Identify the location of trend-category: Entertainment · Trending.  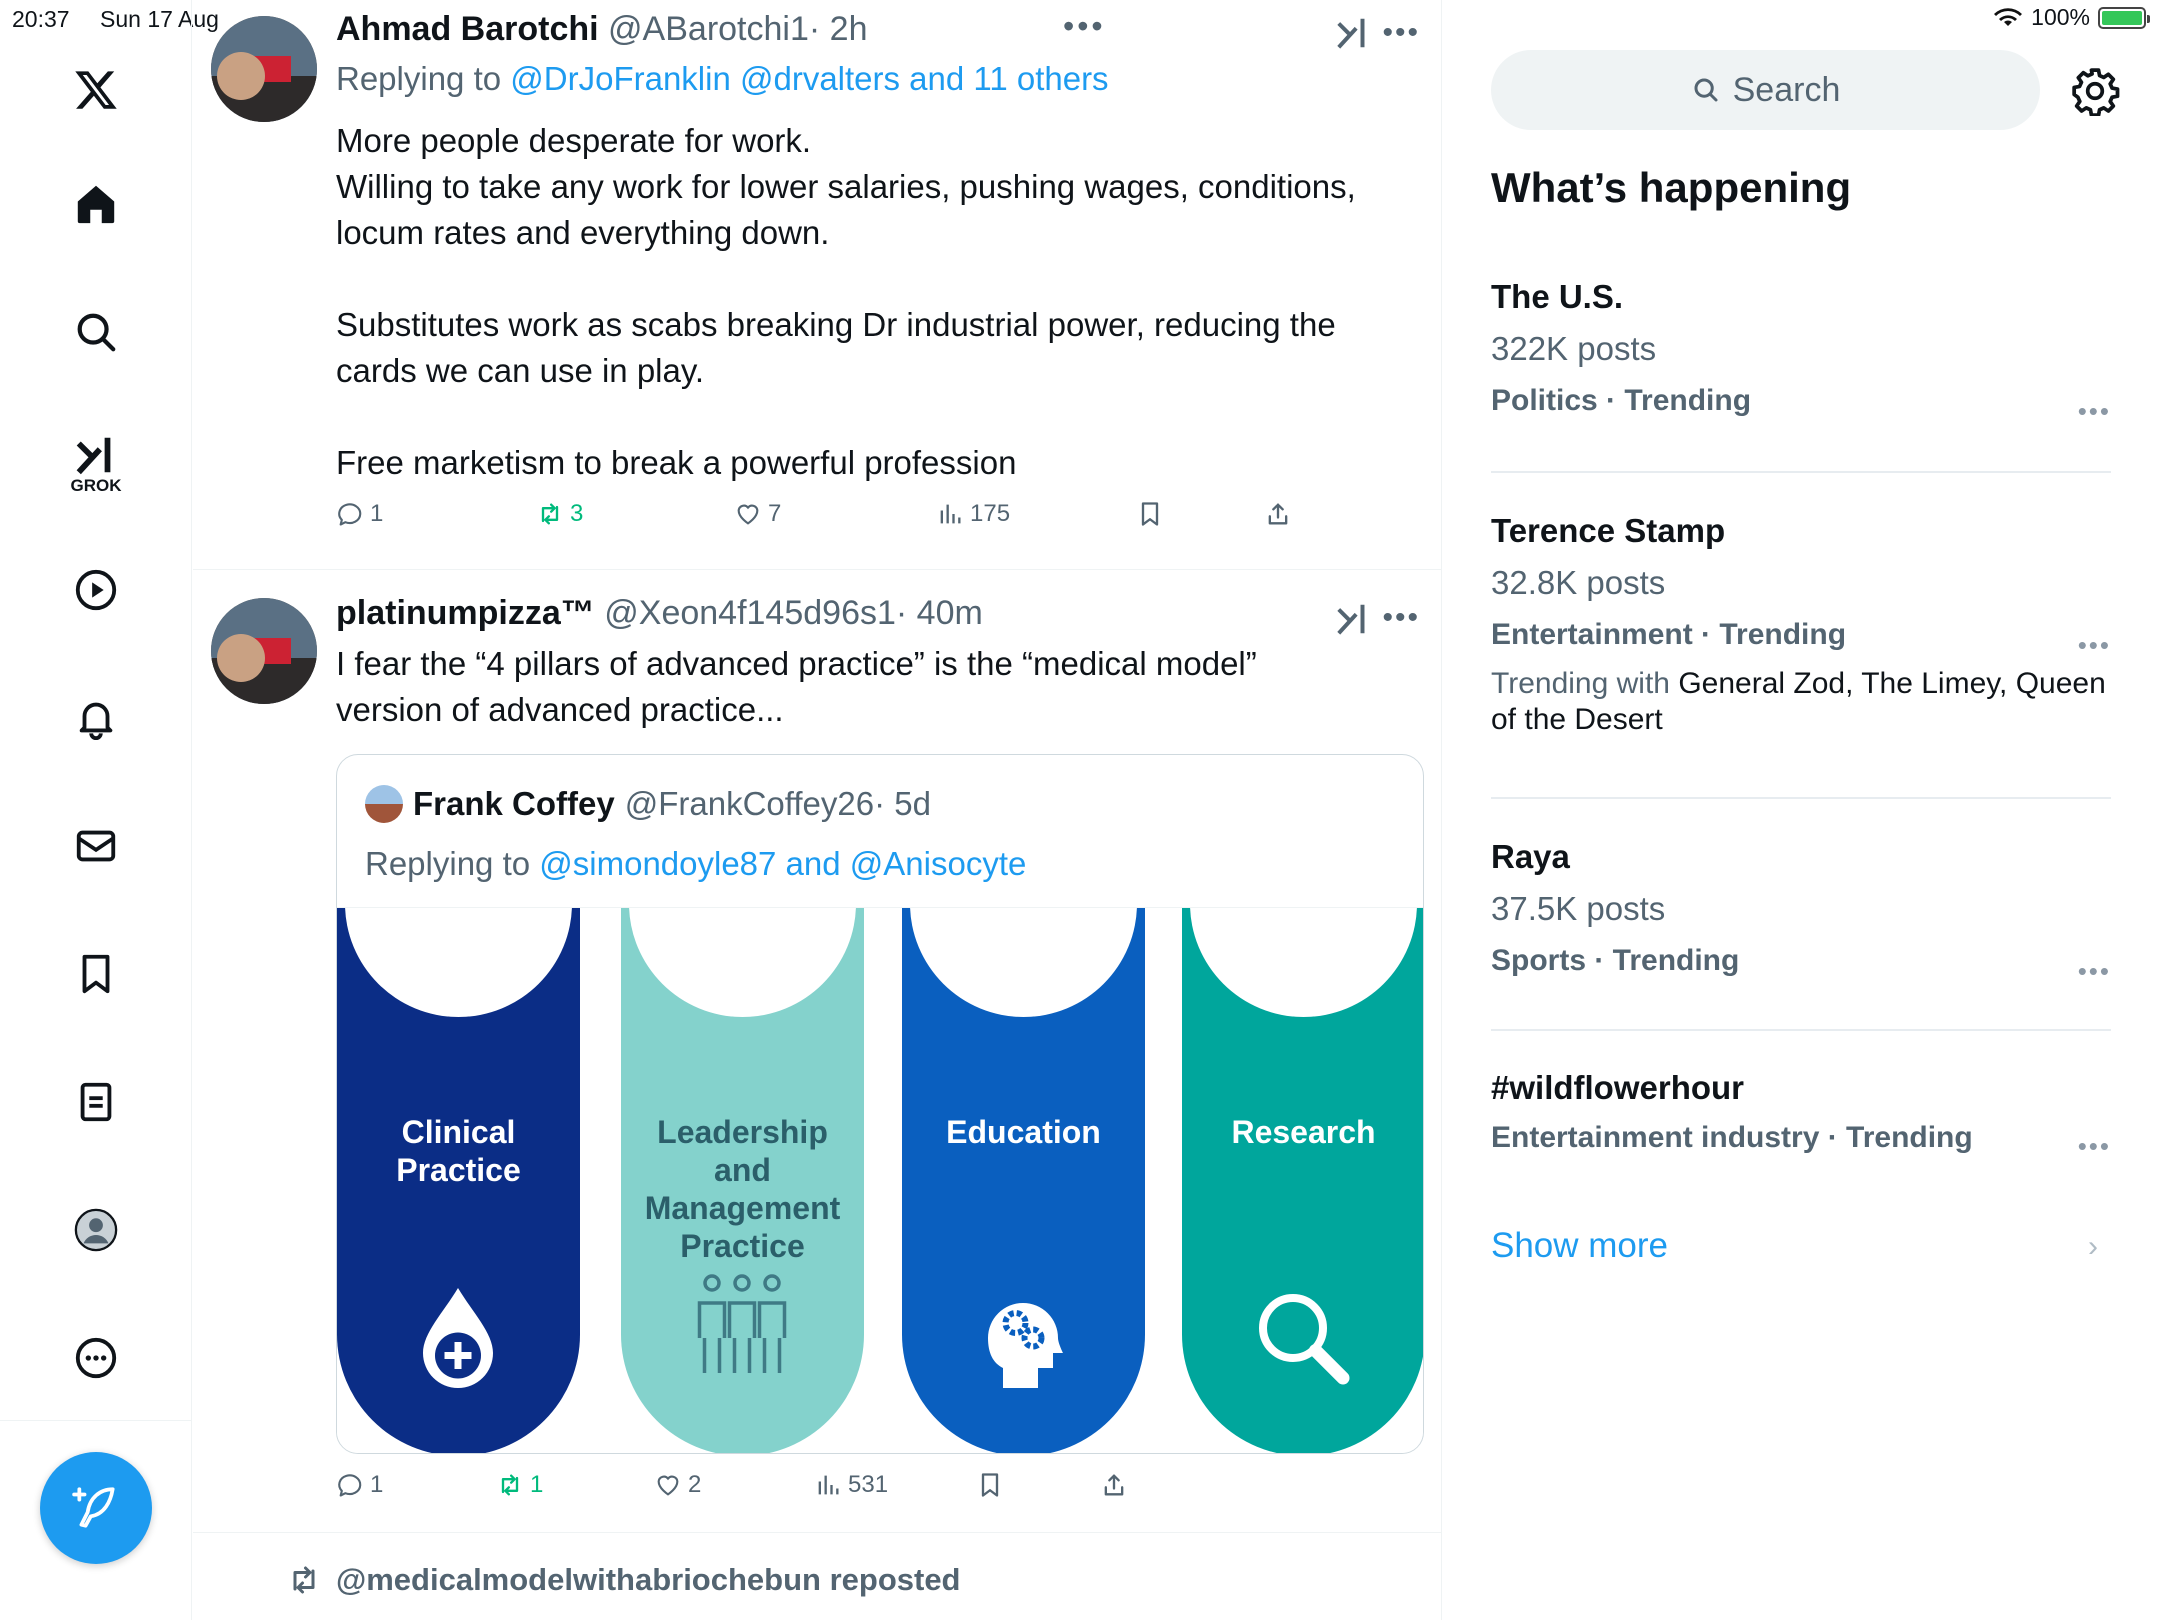
(1669, 634).